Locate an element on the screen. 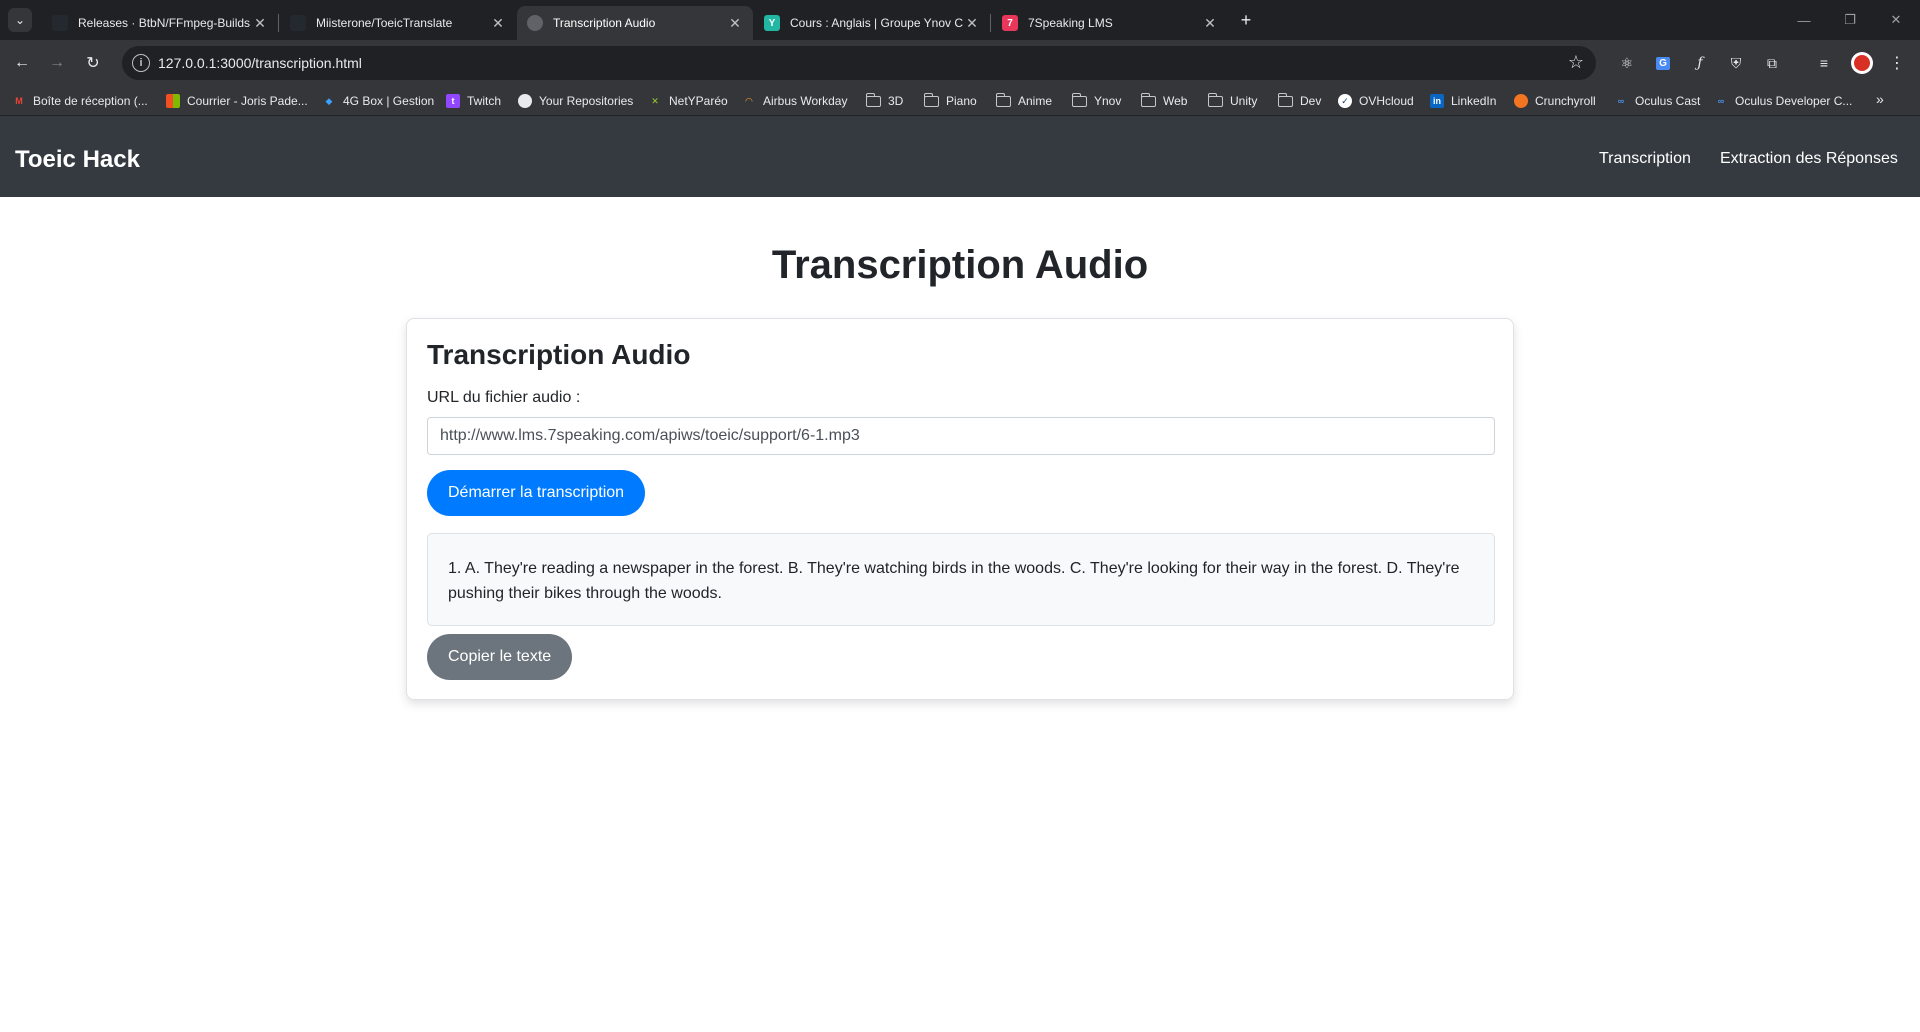 This screenshot has height=1032, width=1920. bookmark-label: Twitch is located at coordinates (484, 101).